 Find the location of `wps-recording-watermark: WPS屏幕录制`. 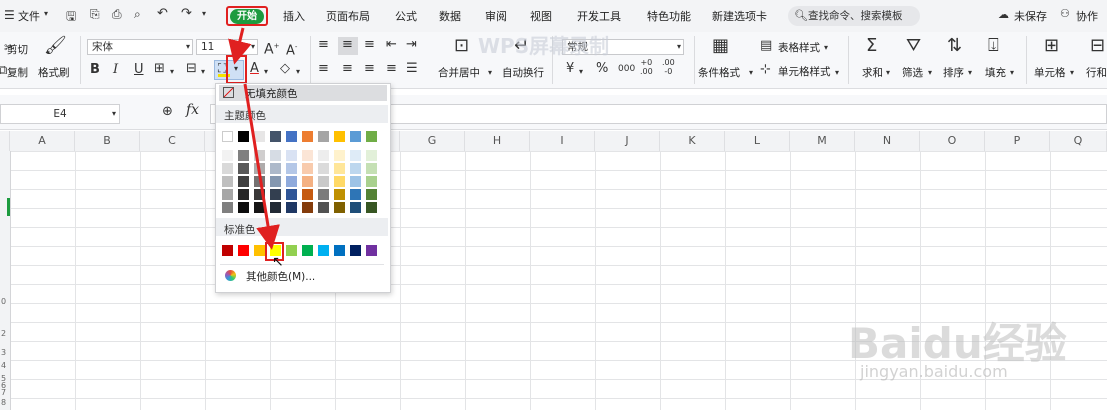

wps-recording-watermark: WPS屏幕录制 is located at coordinates (544, 46).